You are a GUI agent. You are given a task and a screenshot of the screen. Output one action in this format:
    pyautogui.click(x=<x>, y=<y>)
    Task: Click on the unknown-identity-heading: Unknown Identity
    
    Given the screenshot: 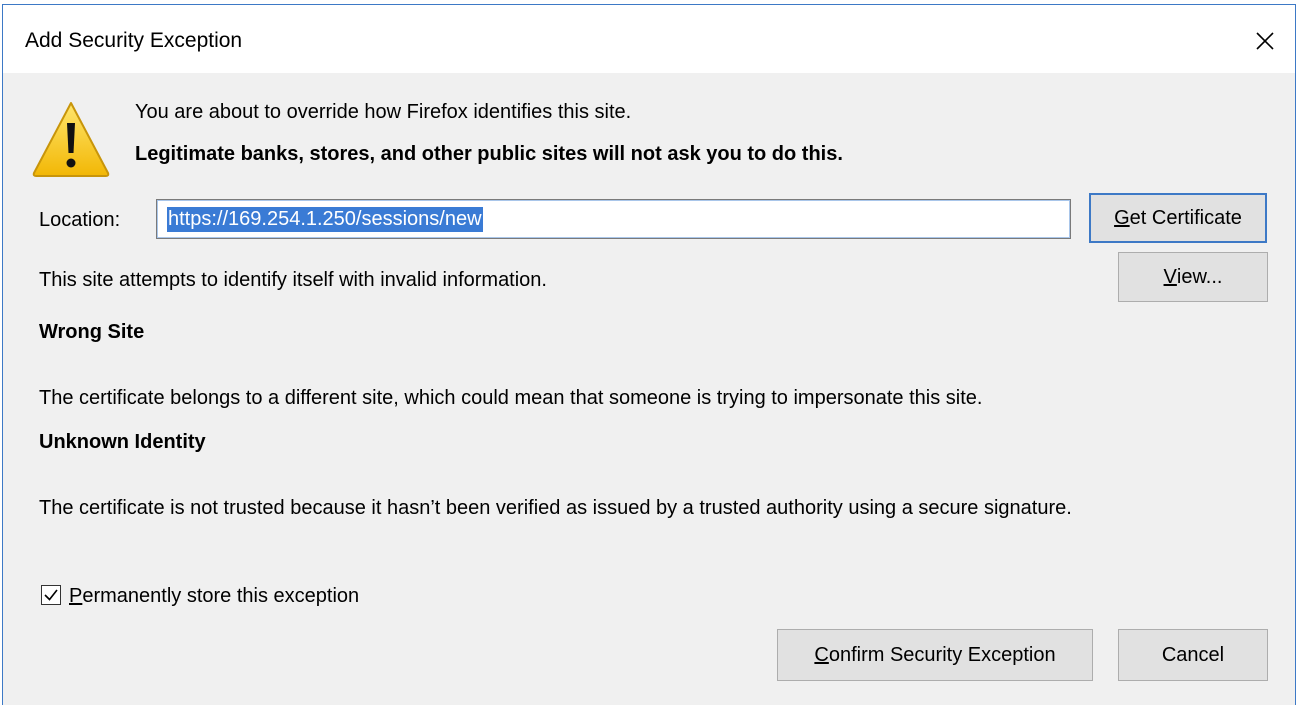 What is the action you would take?
    pyautogui.click(x=122, y=442)
    